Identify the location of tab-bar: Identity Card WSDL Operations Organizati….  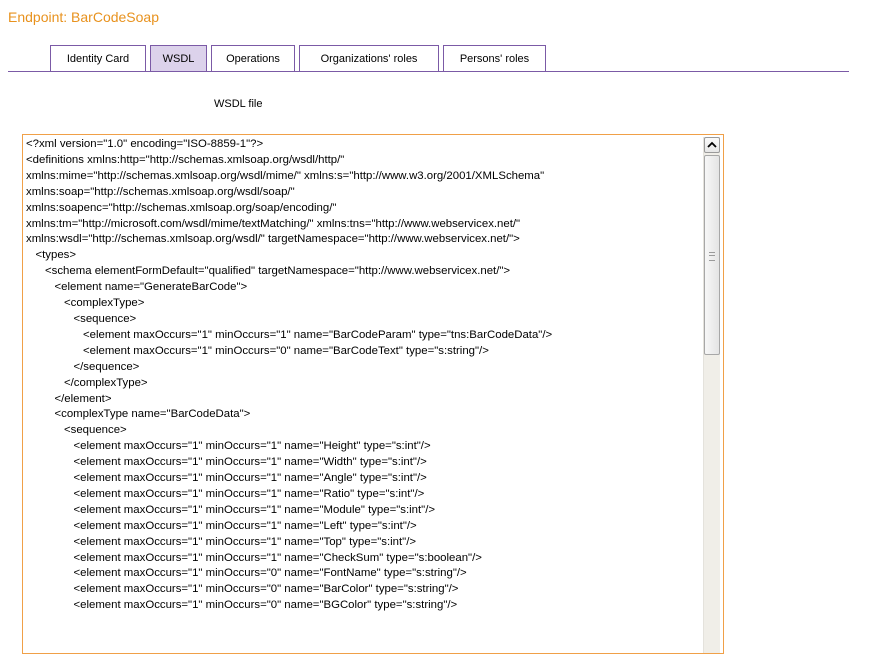
(300, 58).